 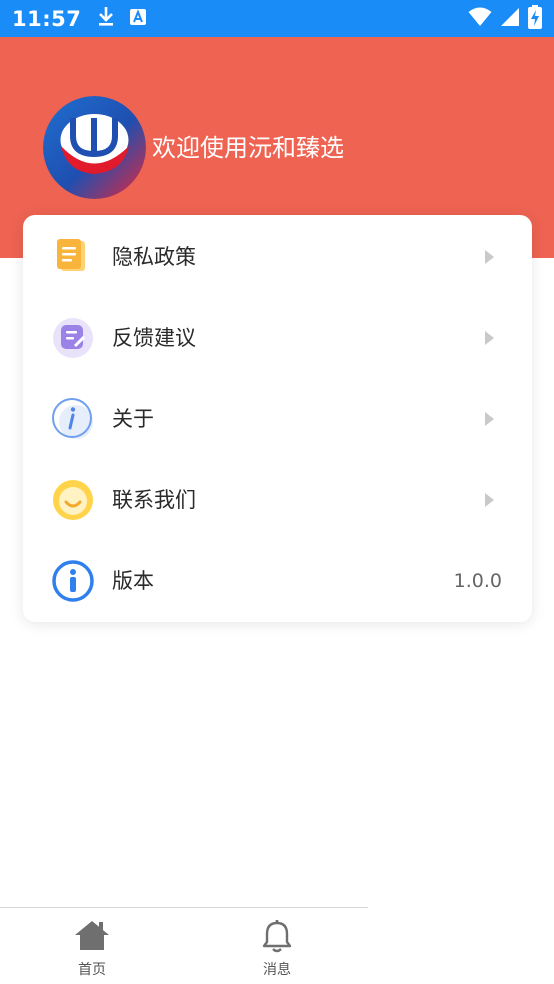 What do you see at coordinates (73, 257) in the screenshot?
I see `document-icon` at bounding box center [73, 257].